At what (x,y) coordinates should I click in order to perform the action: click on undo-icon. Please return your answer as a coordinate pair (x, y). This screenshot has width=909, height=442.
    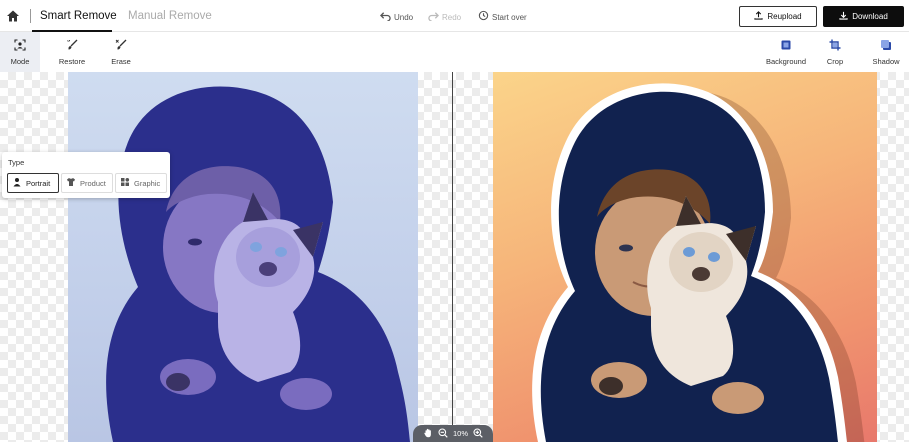
    Looking at the image, I should click on (385, 17).